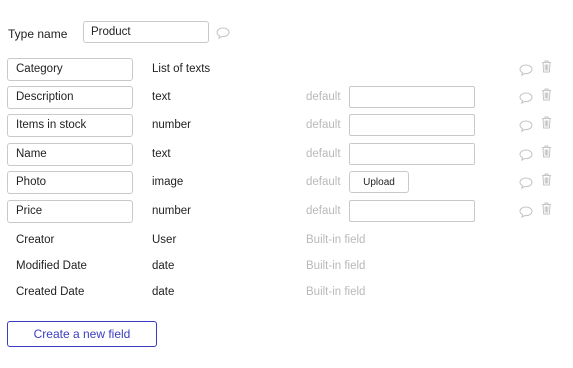 The height and width of the screenshot is (368, 573). Describe the element at coordinates (286, 155) in the screenshot. I see `field-row-name: Name text default` at that location.